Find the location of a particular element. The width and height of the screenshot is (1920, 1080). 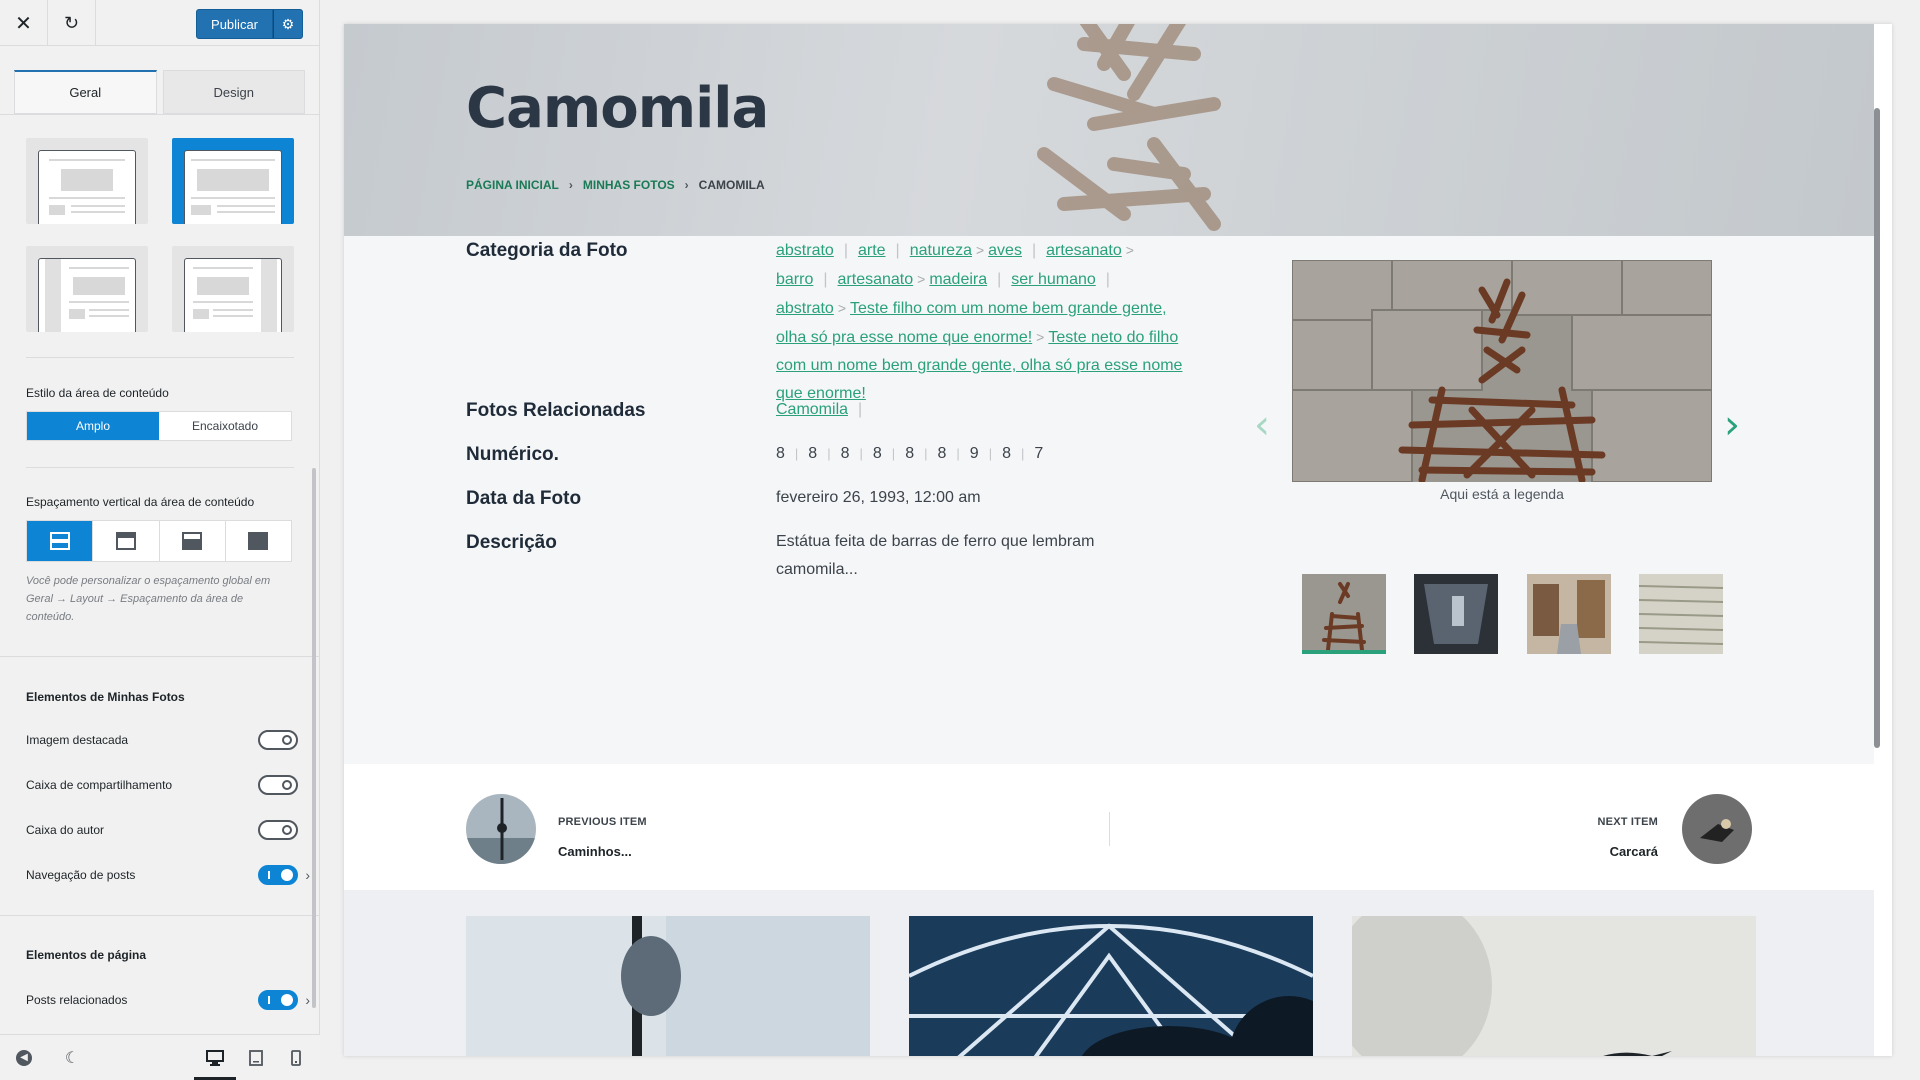

layout-option-left-sidebar is located at coordinates (87, 289).